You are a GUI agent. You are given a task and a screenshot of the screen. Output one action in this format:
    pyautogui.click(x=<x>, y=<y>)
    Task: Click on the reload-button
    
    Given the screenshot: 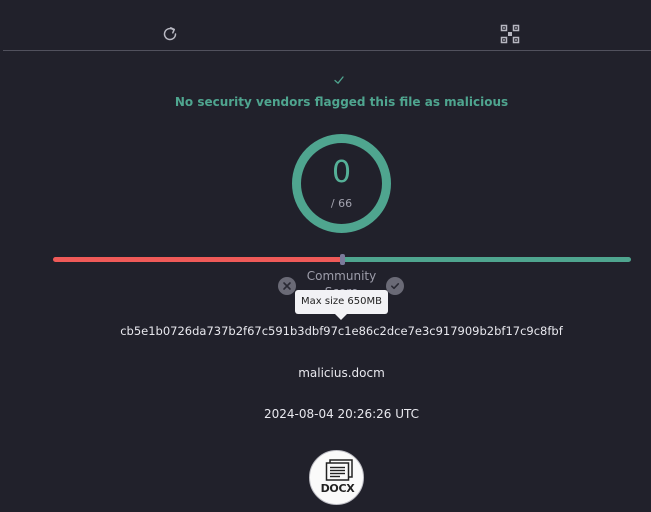 What is the action you would take?
    pyautogui.click(x=170, y=34)
    